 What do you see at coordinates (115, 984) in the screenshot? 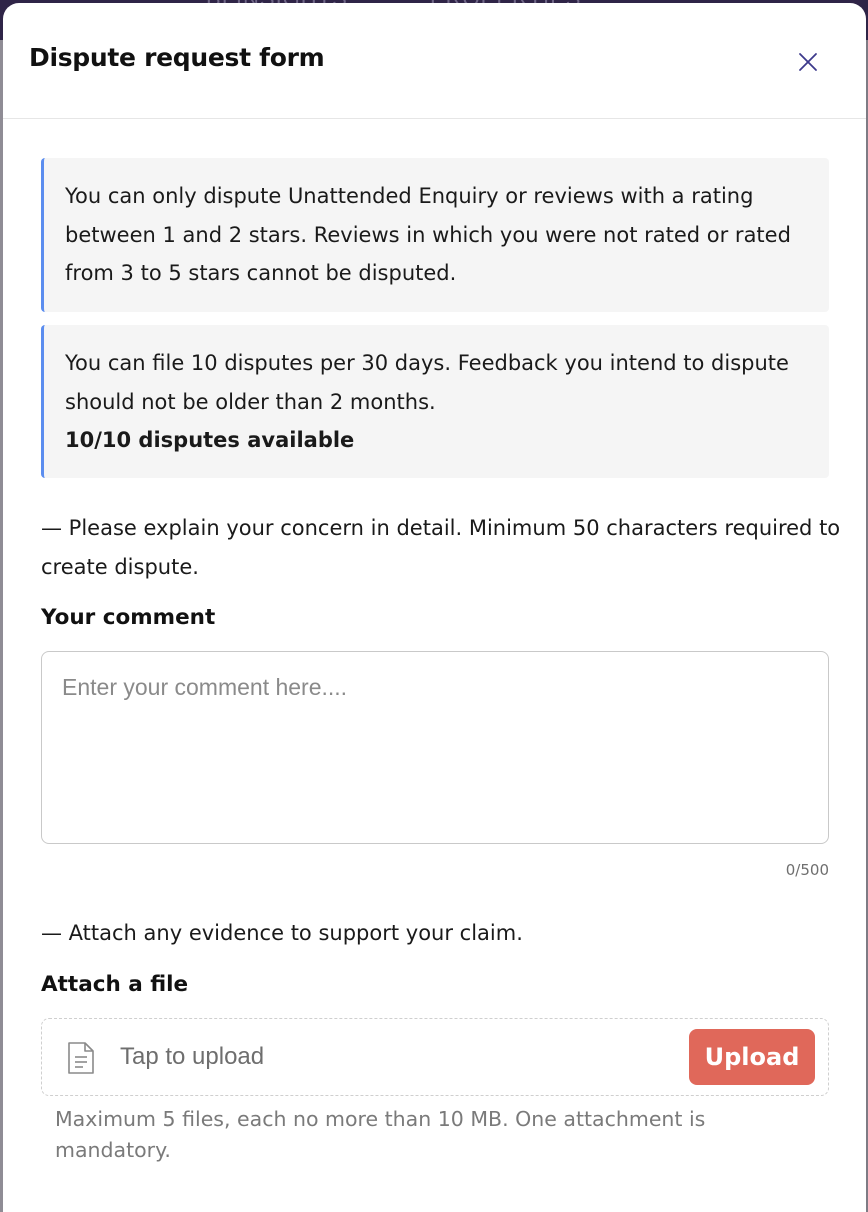
I see `attach-label: Attach a file` at bounding box center [115, 984].